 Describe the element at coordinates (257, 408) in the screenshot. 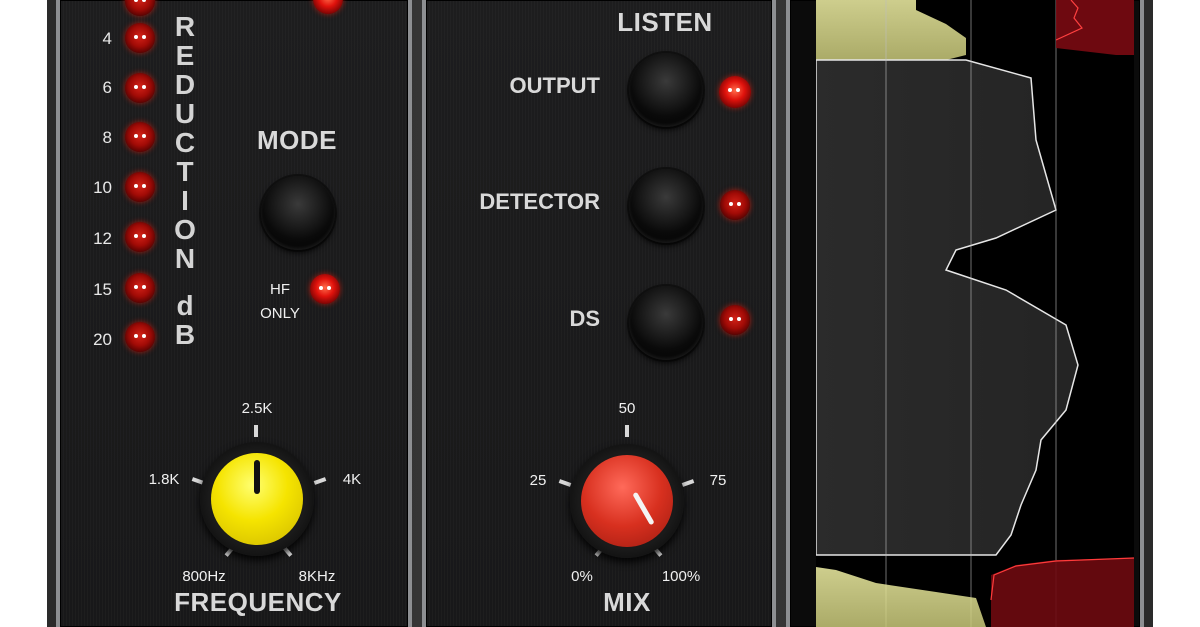

I see `freq-mark-2-5k: 2.5K` at that location.